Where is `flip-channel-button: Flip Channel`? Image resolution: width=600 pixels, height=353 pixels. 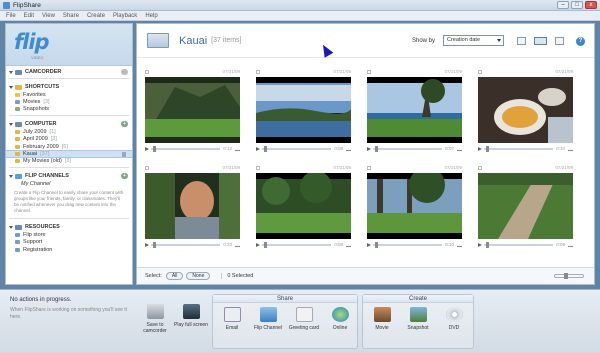 flip-channel-button: Flip Channel is located at coordinates (268, 319).